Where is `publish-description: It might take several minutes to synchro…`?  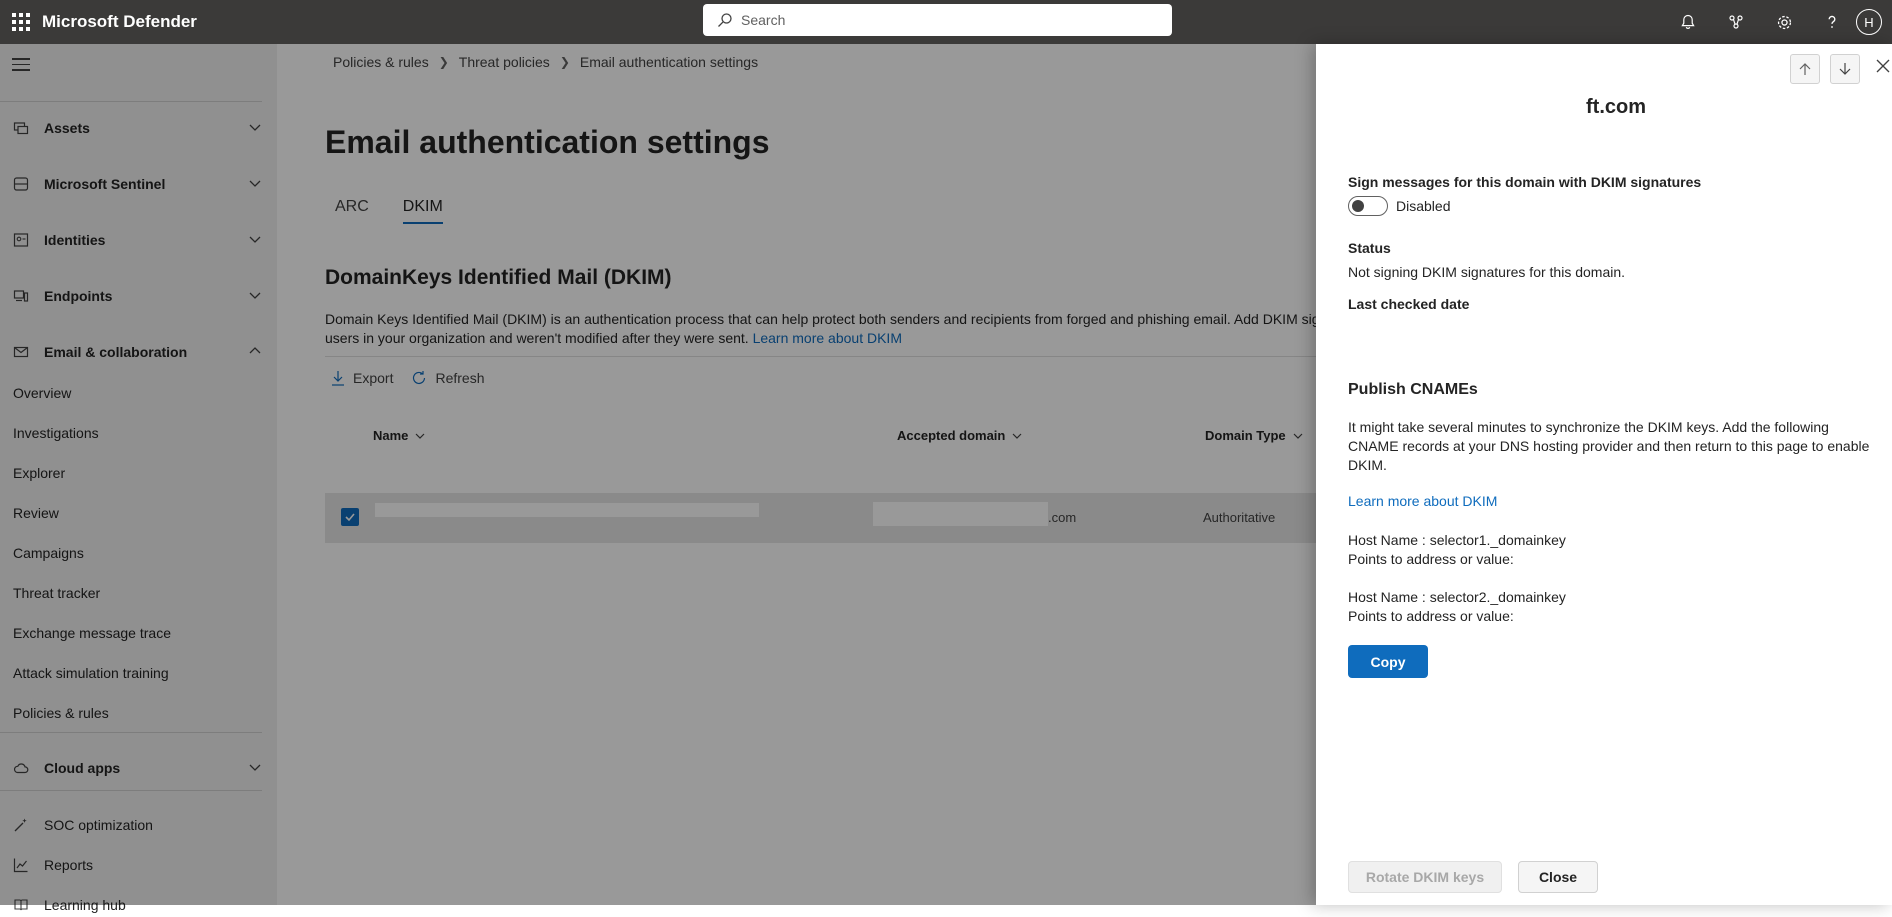
publish-description: It might take several minutes to synchro… is located at coordinates (1609, 446).